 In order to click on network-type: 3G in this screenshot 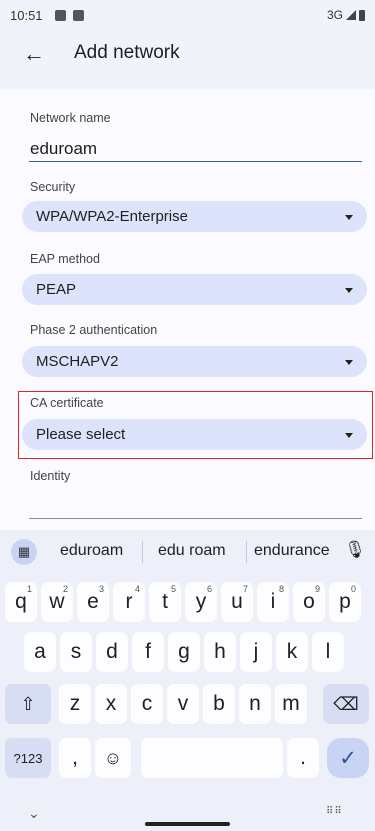, I will do `click(334, 15)`.